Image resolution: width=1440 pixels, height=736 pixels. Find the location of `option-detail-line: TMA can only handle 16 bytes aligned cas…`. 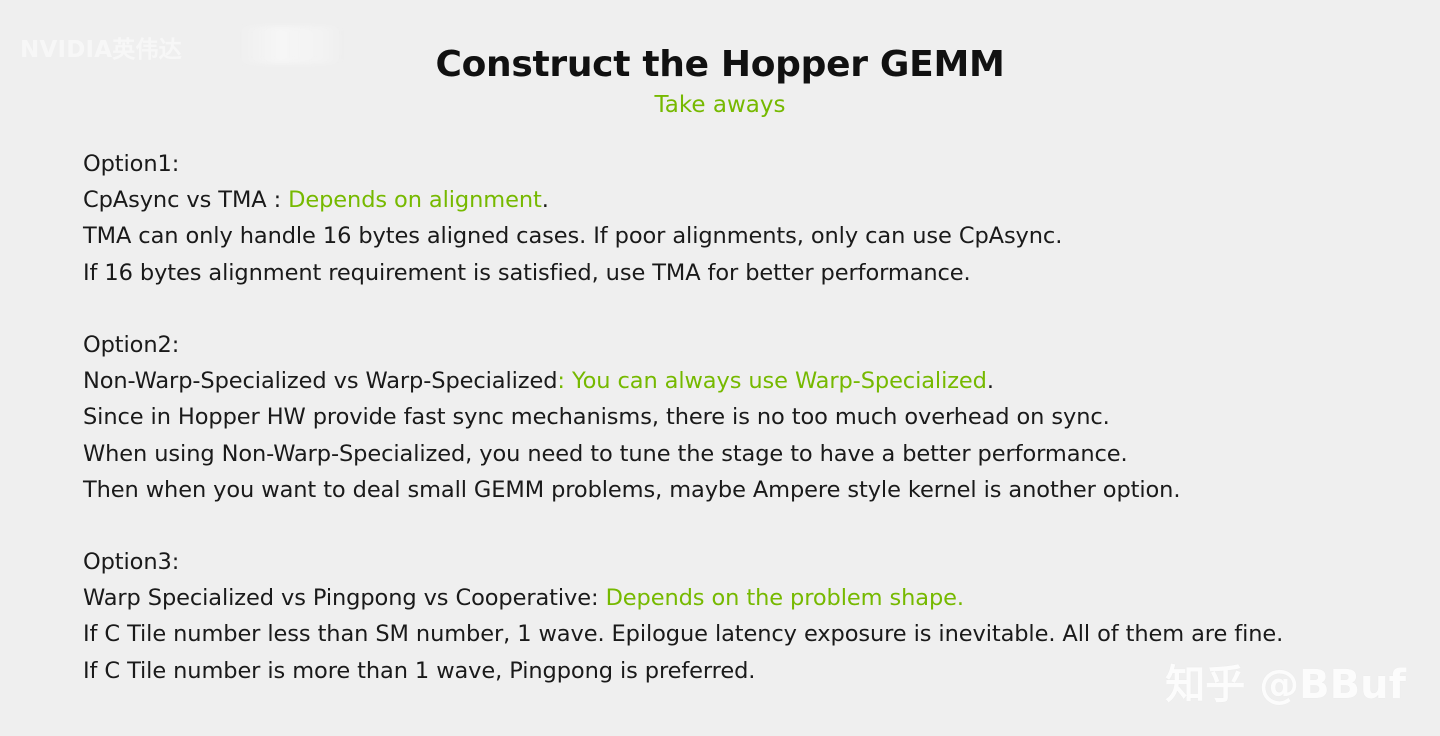

option-detail-line: TMA can only handle 16 bytes aligned cas… is located at coordinates (573, 236).